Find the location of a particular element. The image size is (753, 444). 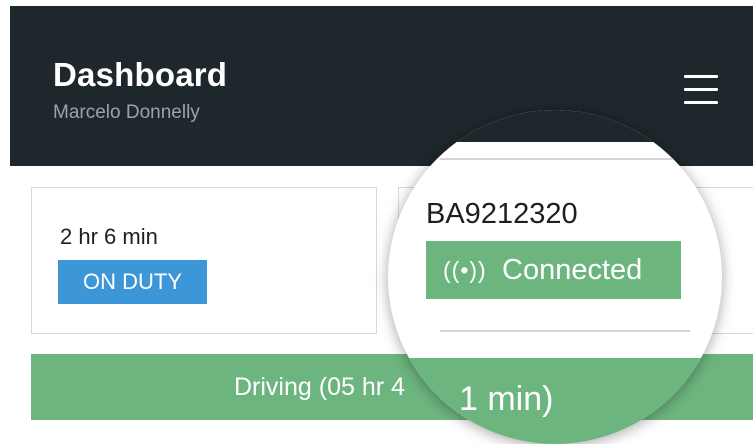

magnified-driving-text: 1 min) is located at coordinates (506, 399).